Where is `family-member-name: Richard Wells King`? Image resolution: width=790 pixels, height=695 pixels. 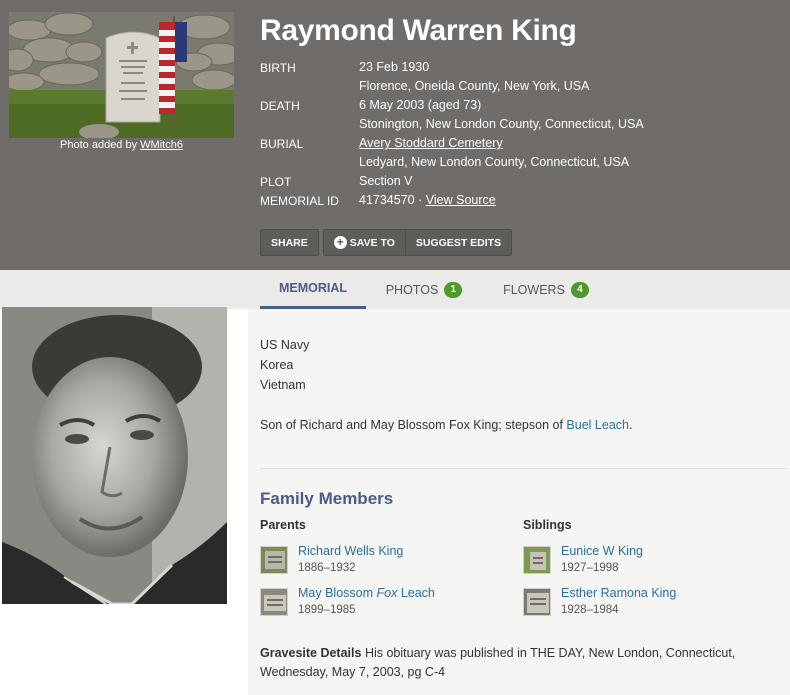
family-member-name: Richard Wells King is located at coordinates (350, 551).